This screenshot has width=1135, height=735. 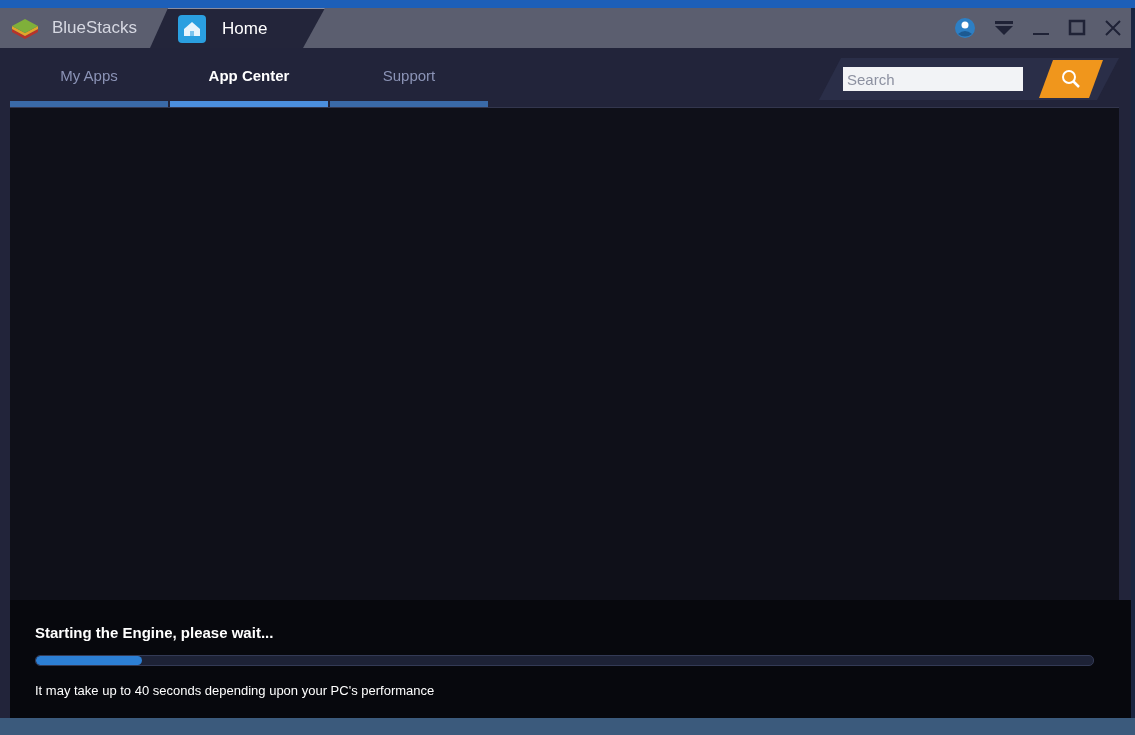 I want to click on maximize-icon, so click(x=1077, y=28).